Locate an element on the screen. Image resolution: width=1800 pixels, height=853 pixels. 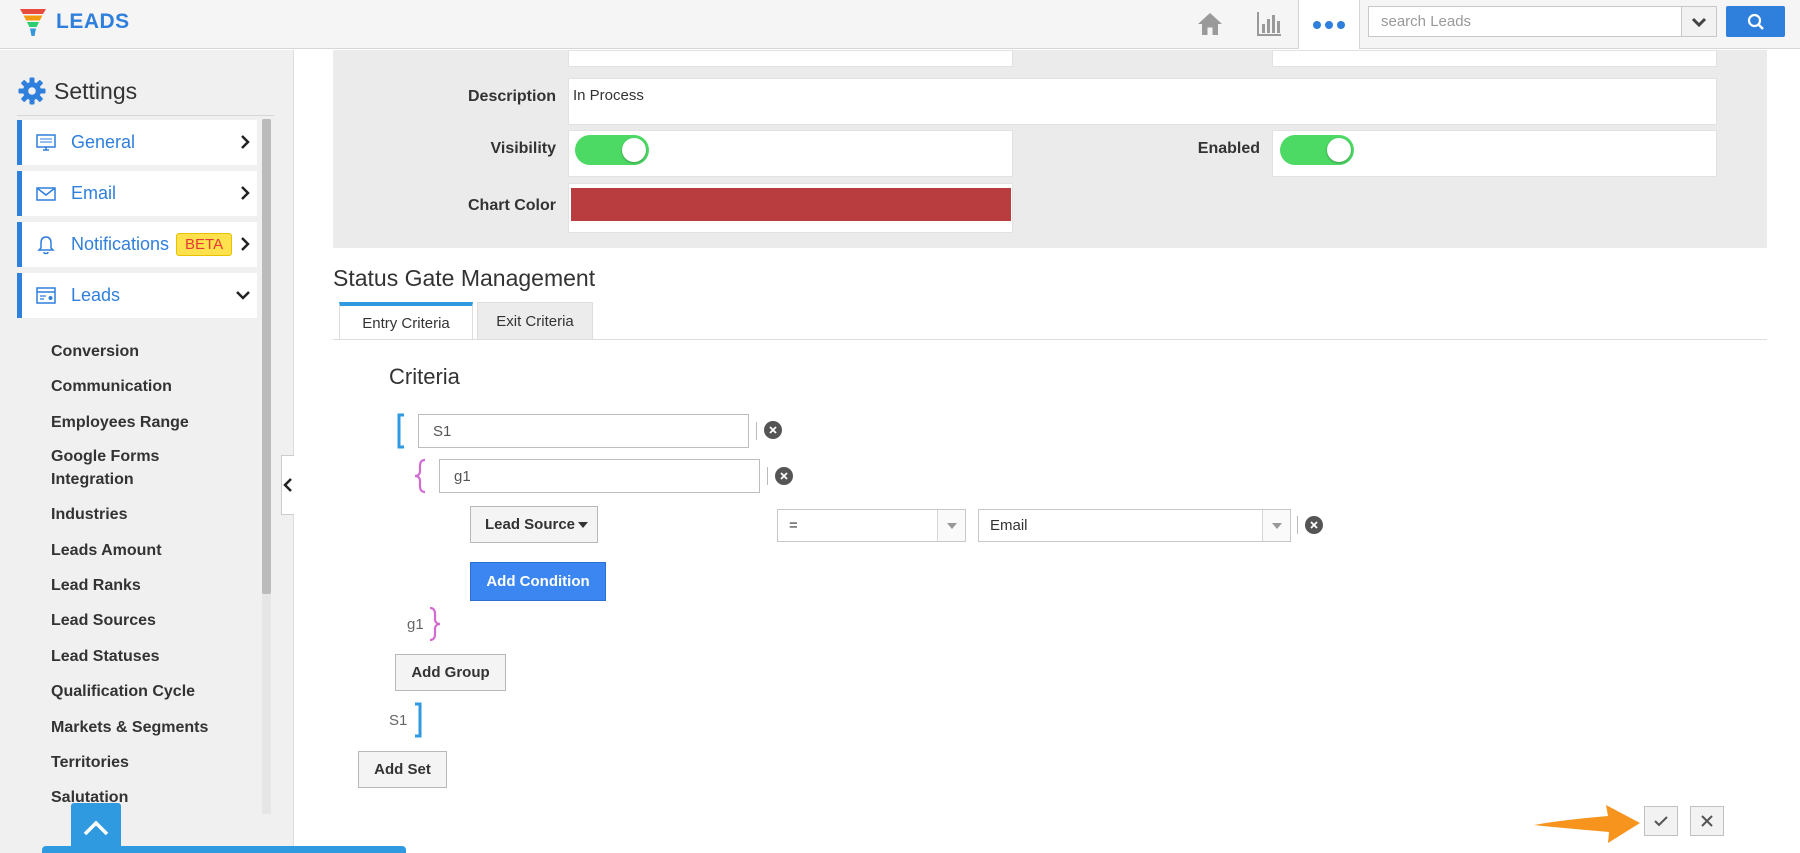
condition-value: Email is located at coordinates (1009, 525).